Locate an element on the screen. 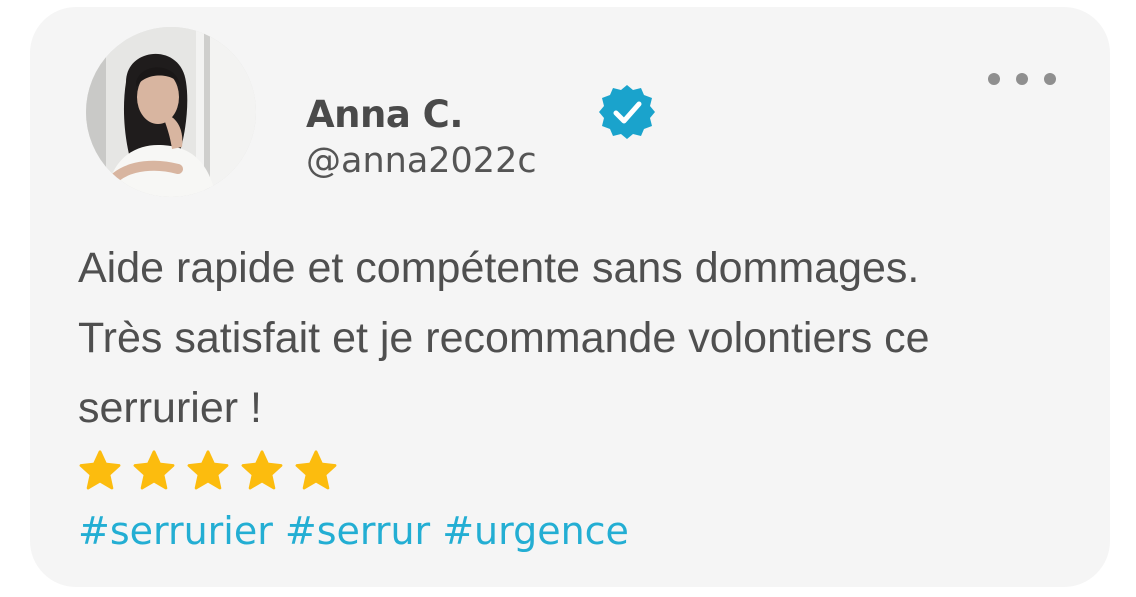 The width and height of the screenshot is (1136, 597). author-name: Anna C. is located at coordinates (384, 114).